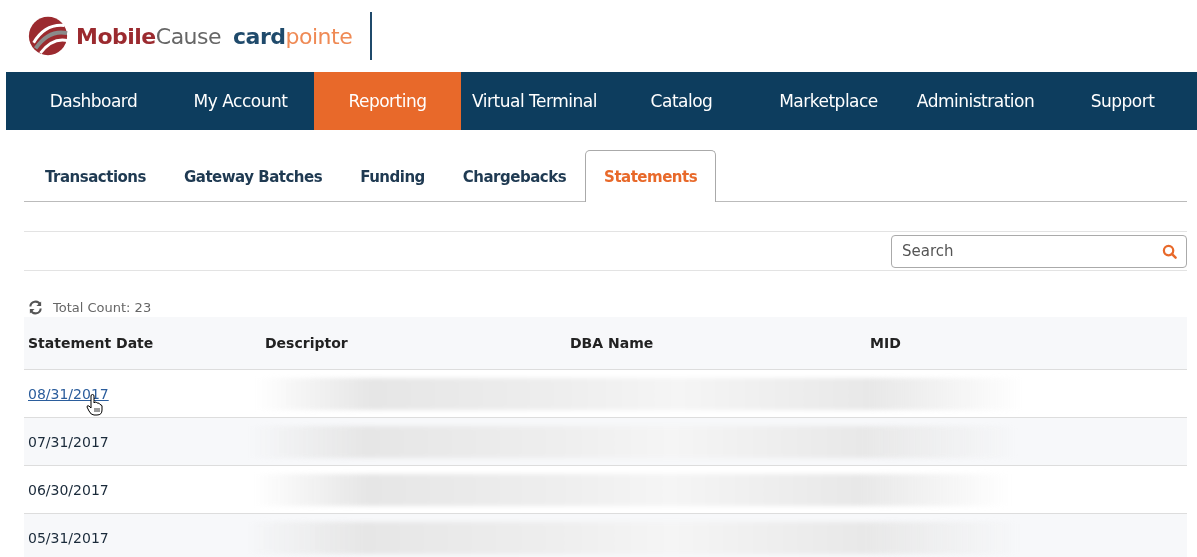 The width and height of the screenshot is (1197, 557). What do you see at coordinates (612, 343) in the screenshot?
I see `column-header: DBA Name` at bounding box center [612, 343].